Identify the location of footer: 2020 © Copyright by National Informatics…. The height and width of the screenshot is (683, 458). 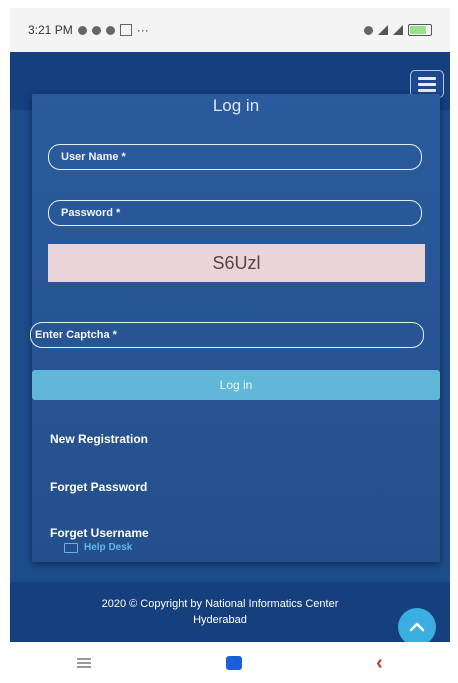
(230, 612).